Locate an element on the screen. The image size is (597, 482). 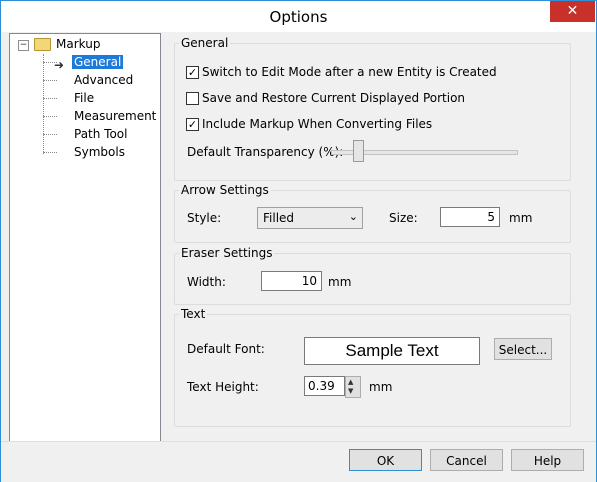
dialog-title: Options is located at coordinates (298, 17).